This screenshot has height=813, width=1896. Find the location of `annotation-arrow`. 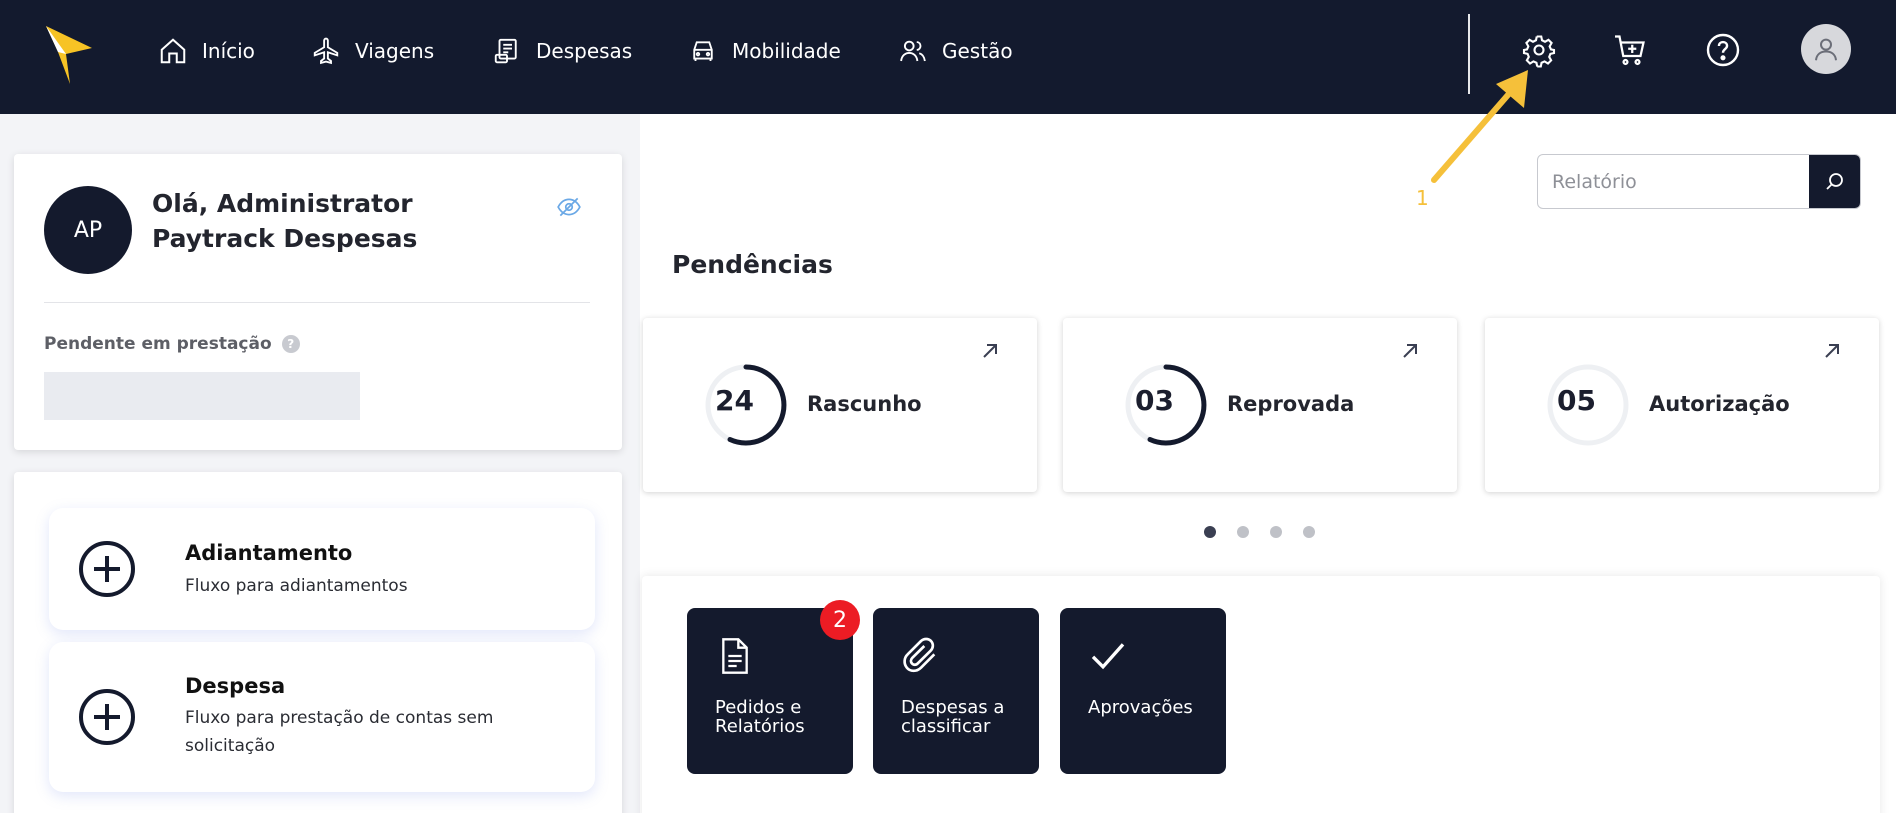

annotation-arrow is located at coordinates (1479, 126).